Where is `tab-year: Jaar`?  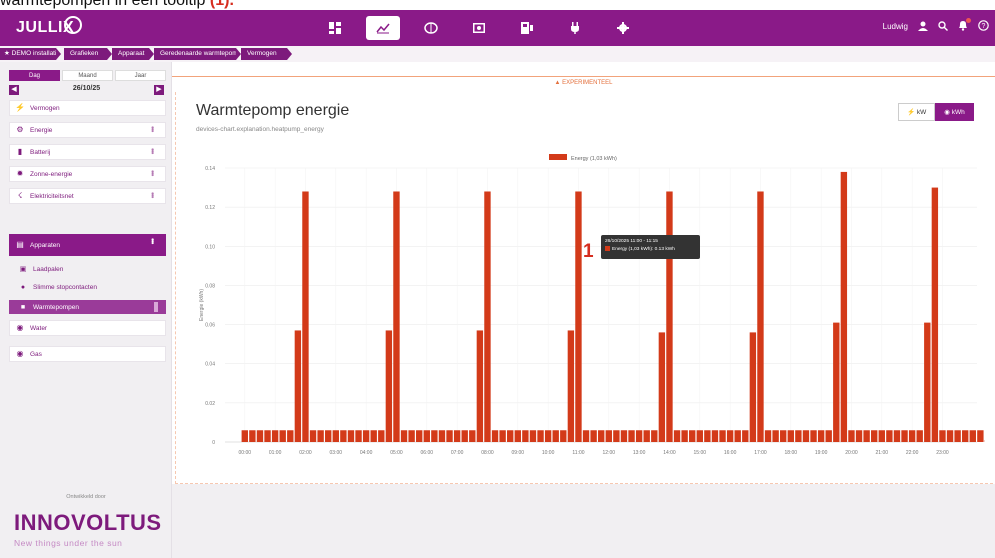
tab-year: Jaar is located at coordinates (140, 75).